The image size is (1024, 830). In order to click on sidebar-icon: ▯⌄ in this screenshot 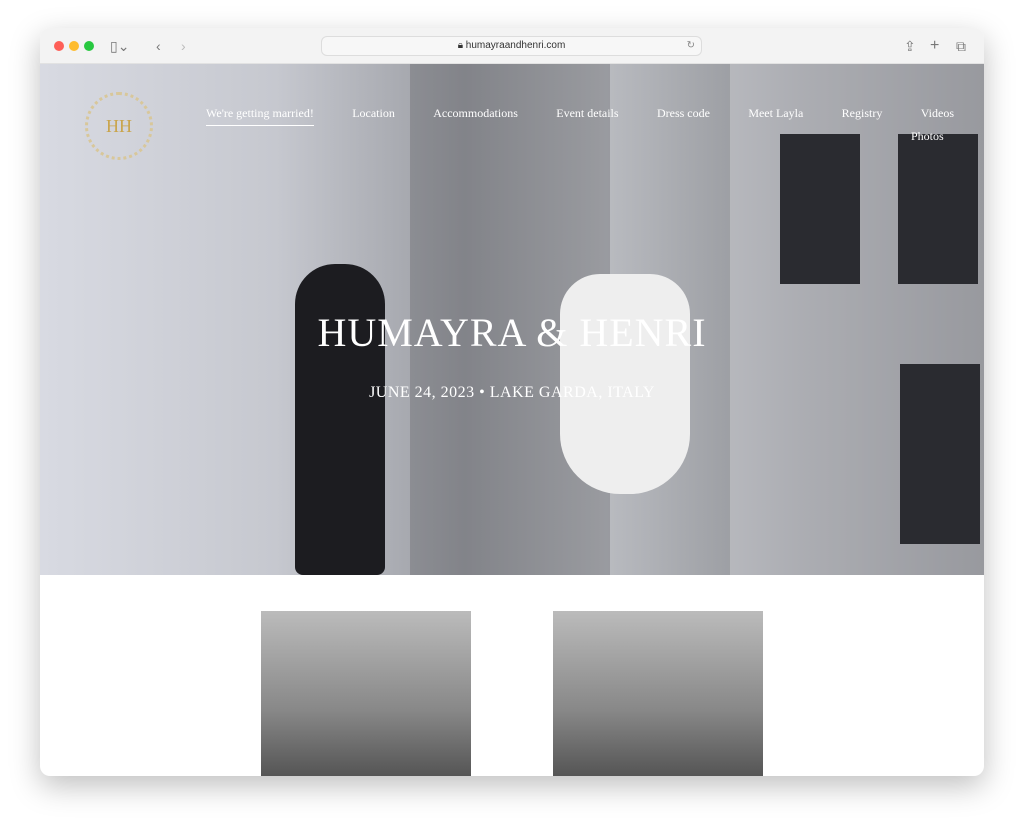, I will do `click(119, 46)`.